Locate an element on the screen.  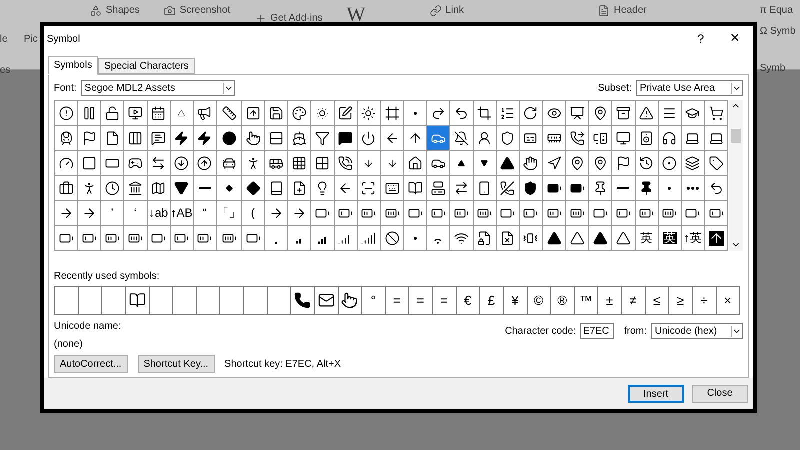
recent-symbol-cell: € is located at coordinates (468, 301).